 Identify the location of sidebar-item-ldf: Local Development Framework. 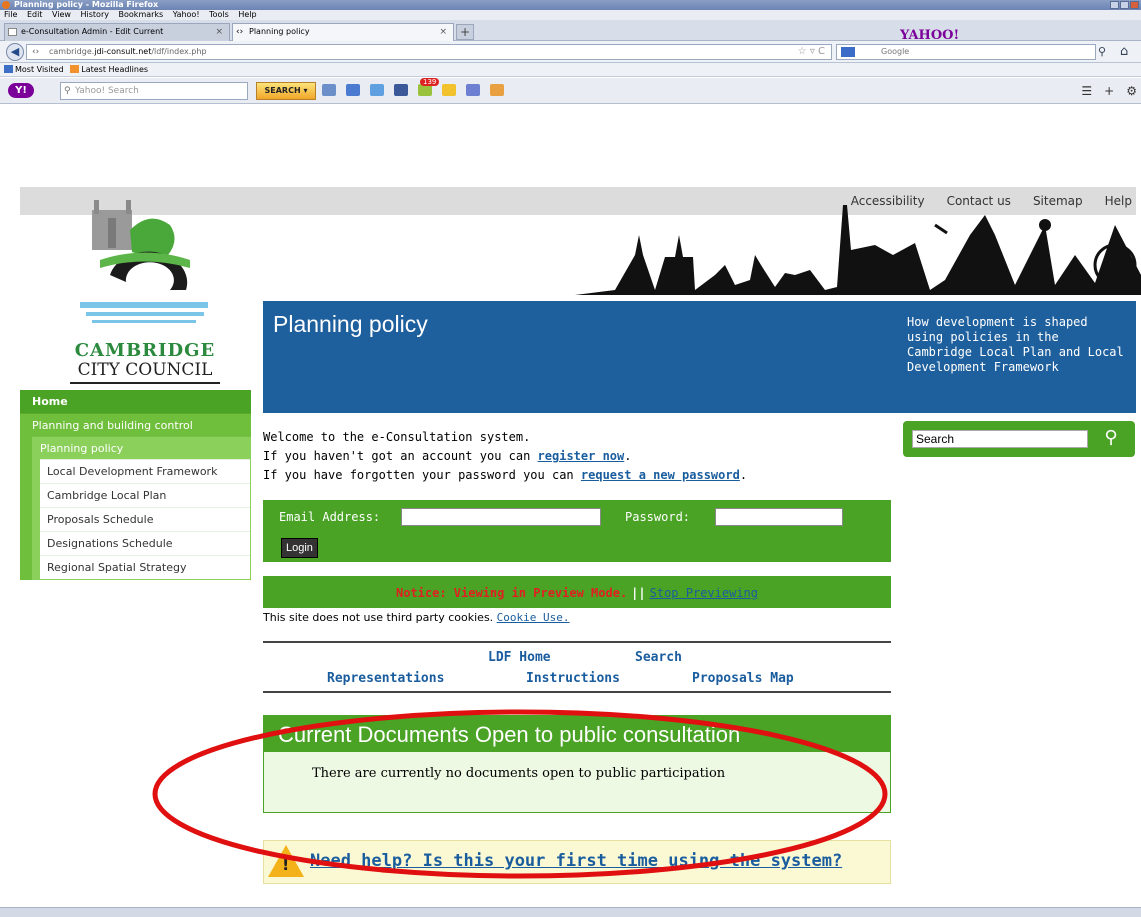
(145, 471).